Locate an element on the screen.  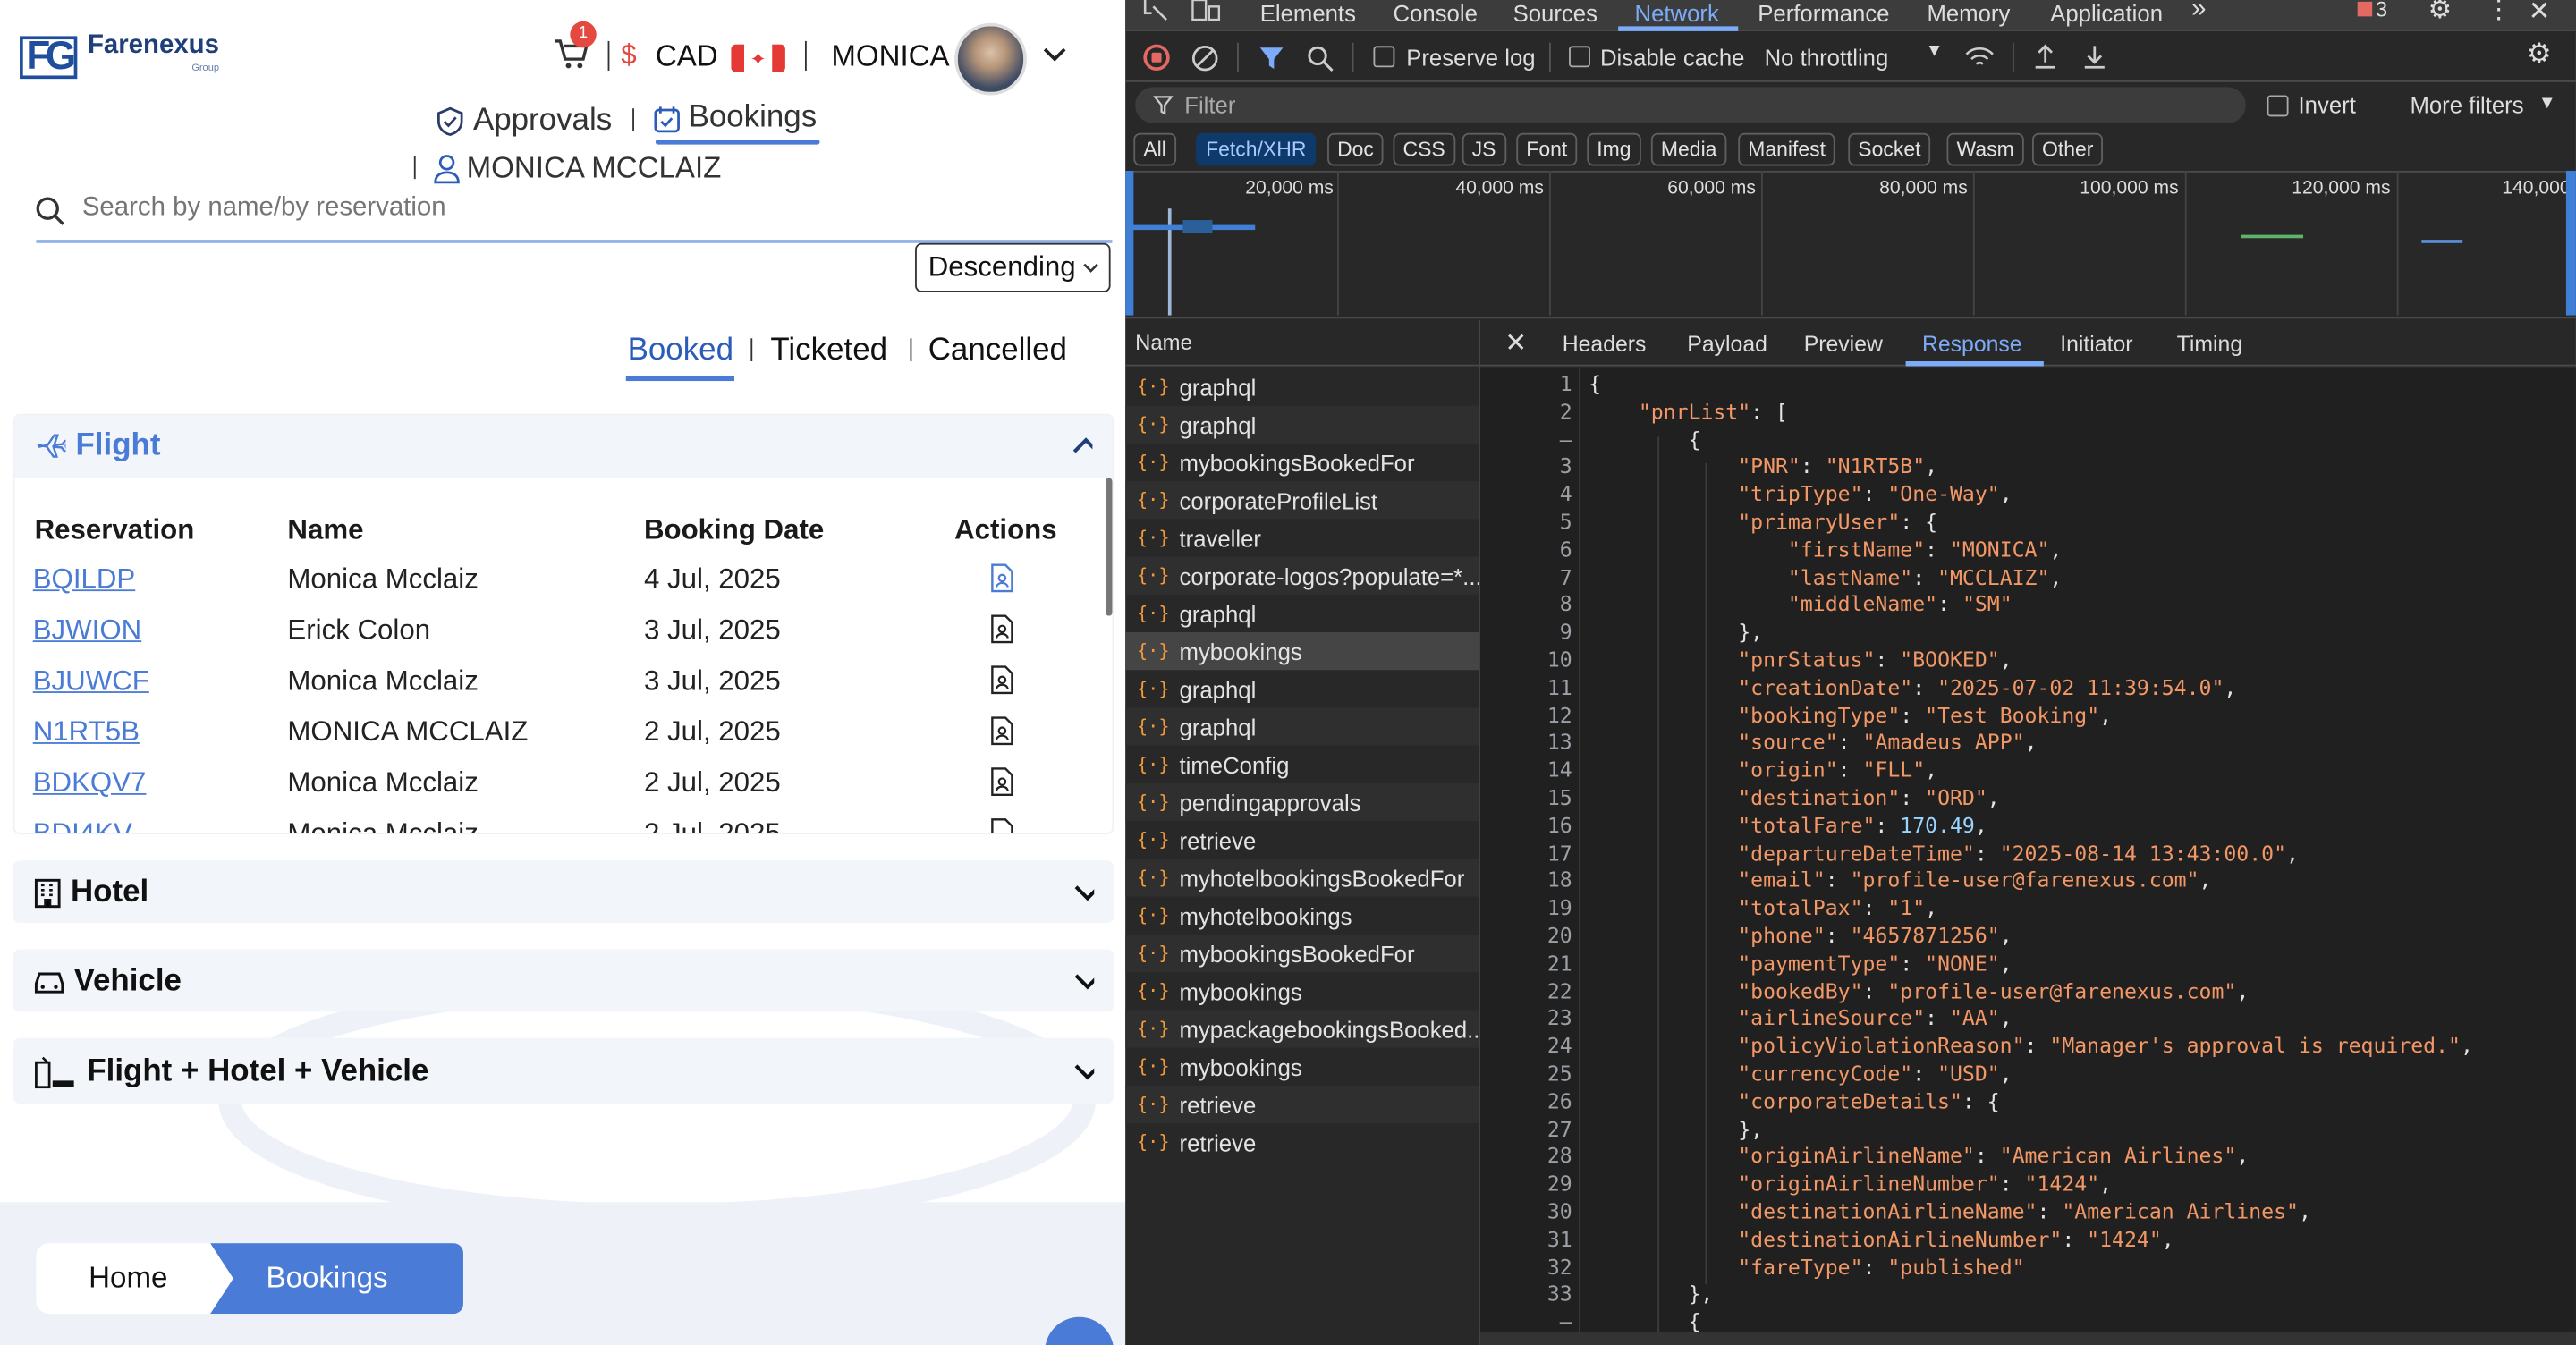
more-filters-button: More filters is located at coordinates (2466, 105).